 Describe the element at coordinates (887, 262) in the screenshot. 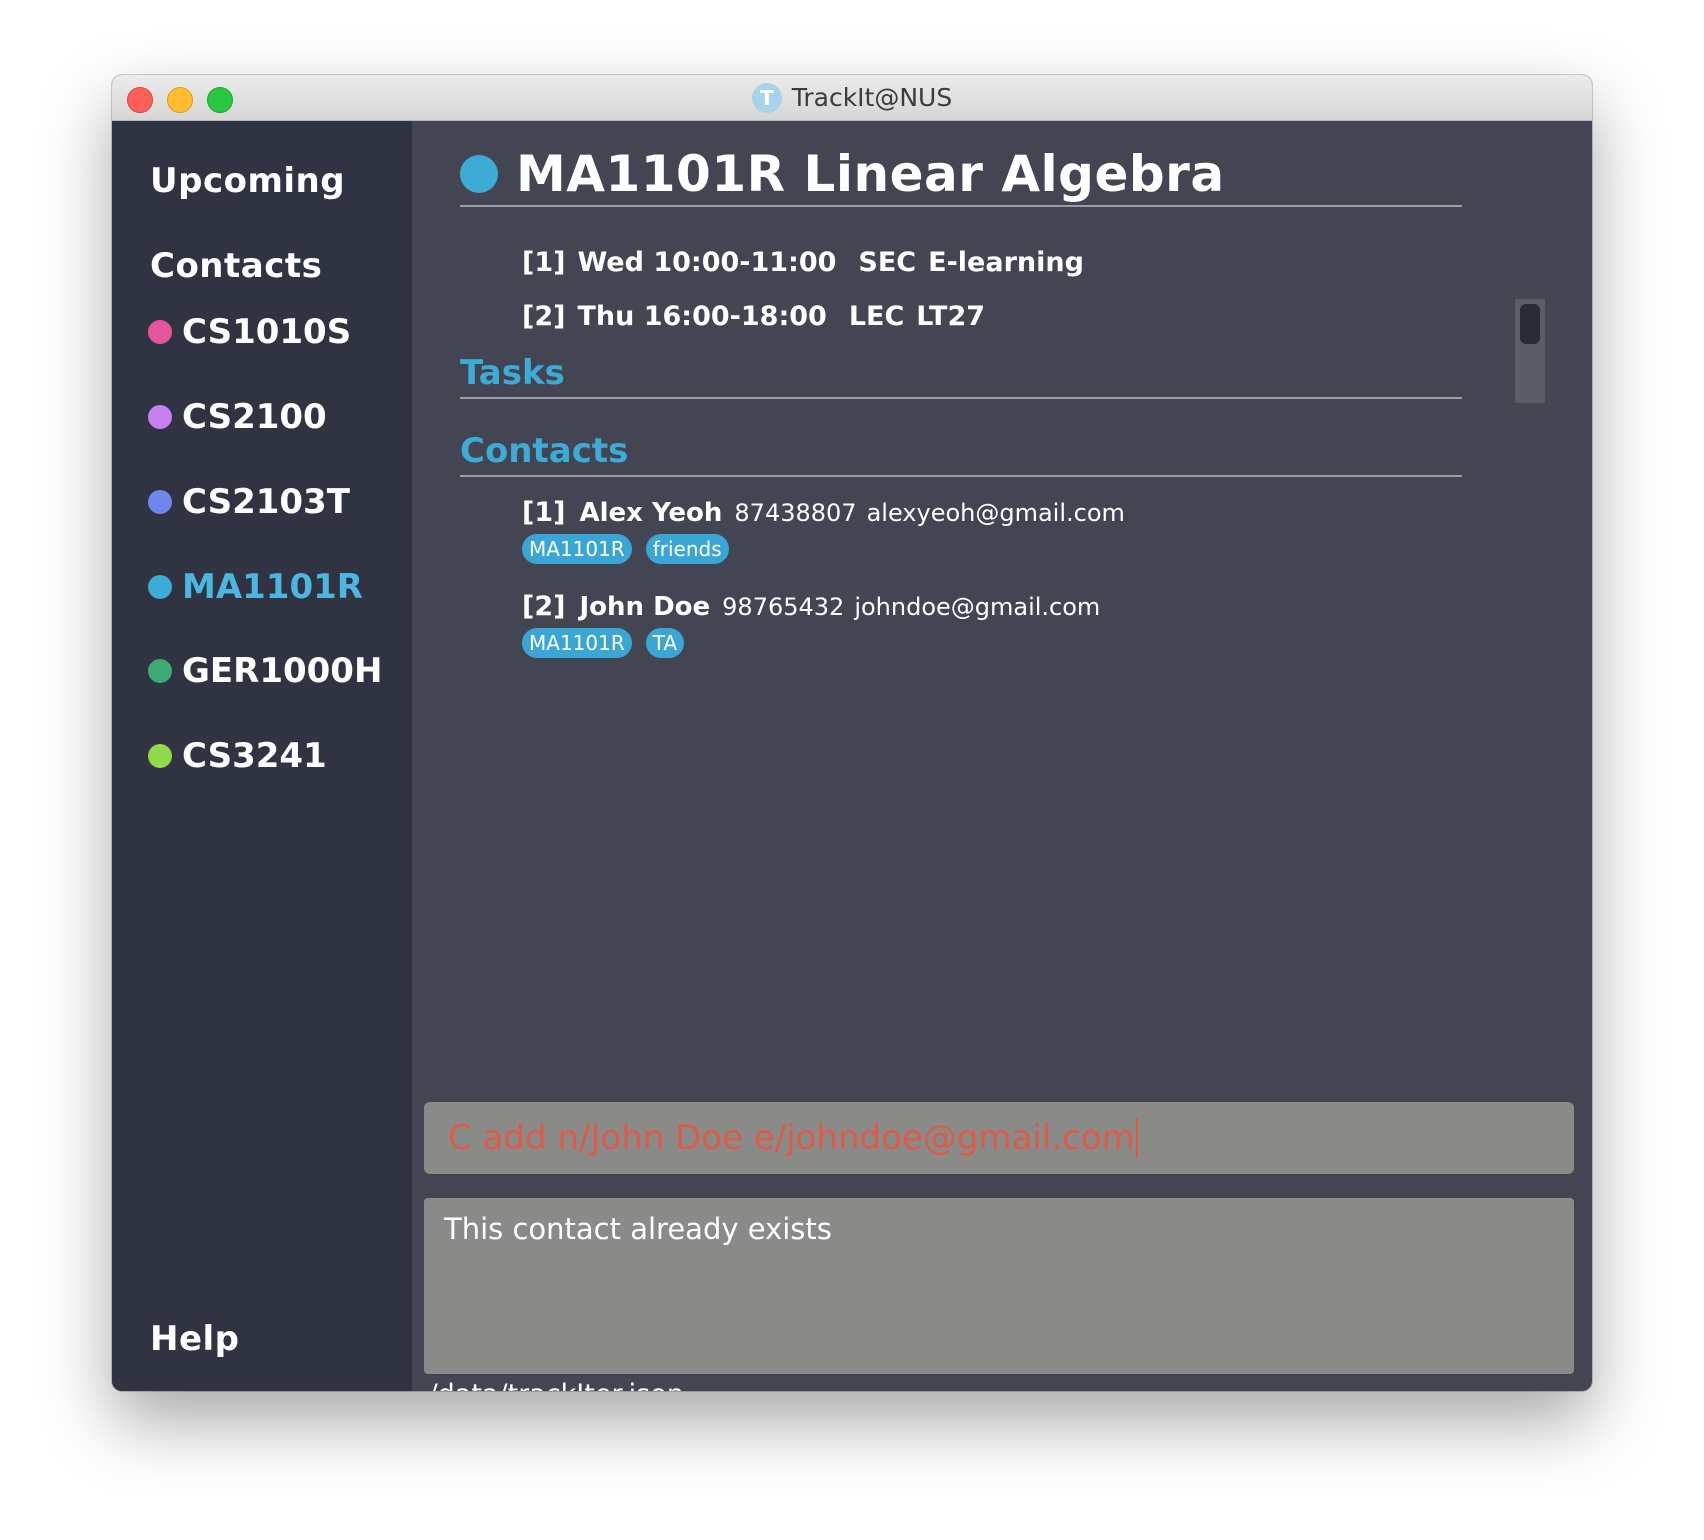

I see `lesson-type: SEC` at that location.